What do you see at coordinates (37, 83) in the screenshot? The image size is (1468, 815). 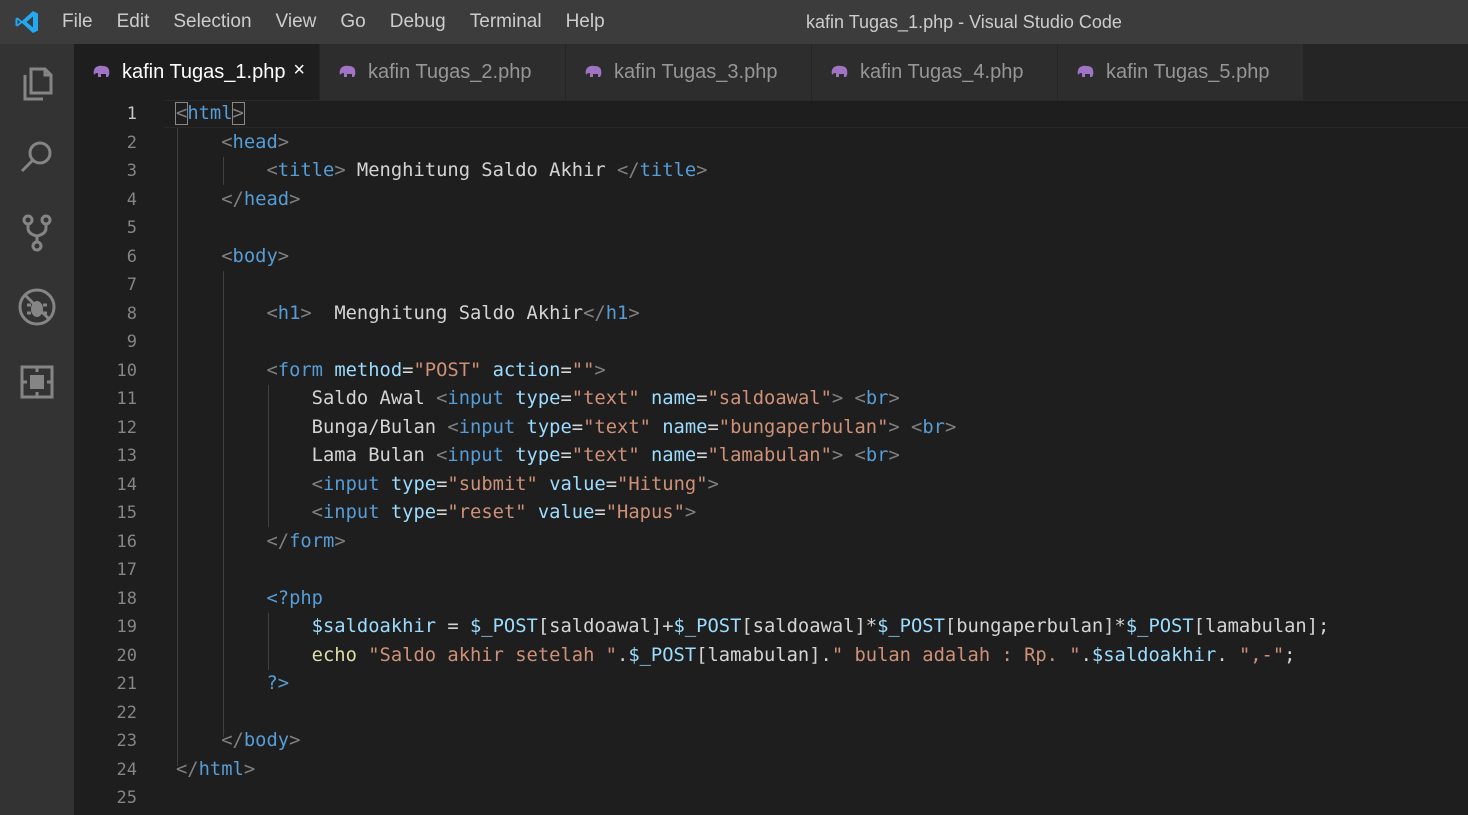 I see `explorer-icon` at bounding box center [37, 83].